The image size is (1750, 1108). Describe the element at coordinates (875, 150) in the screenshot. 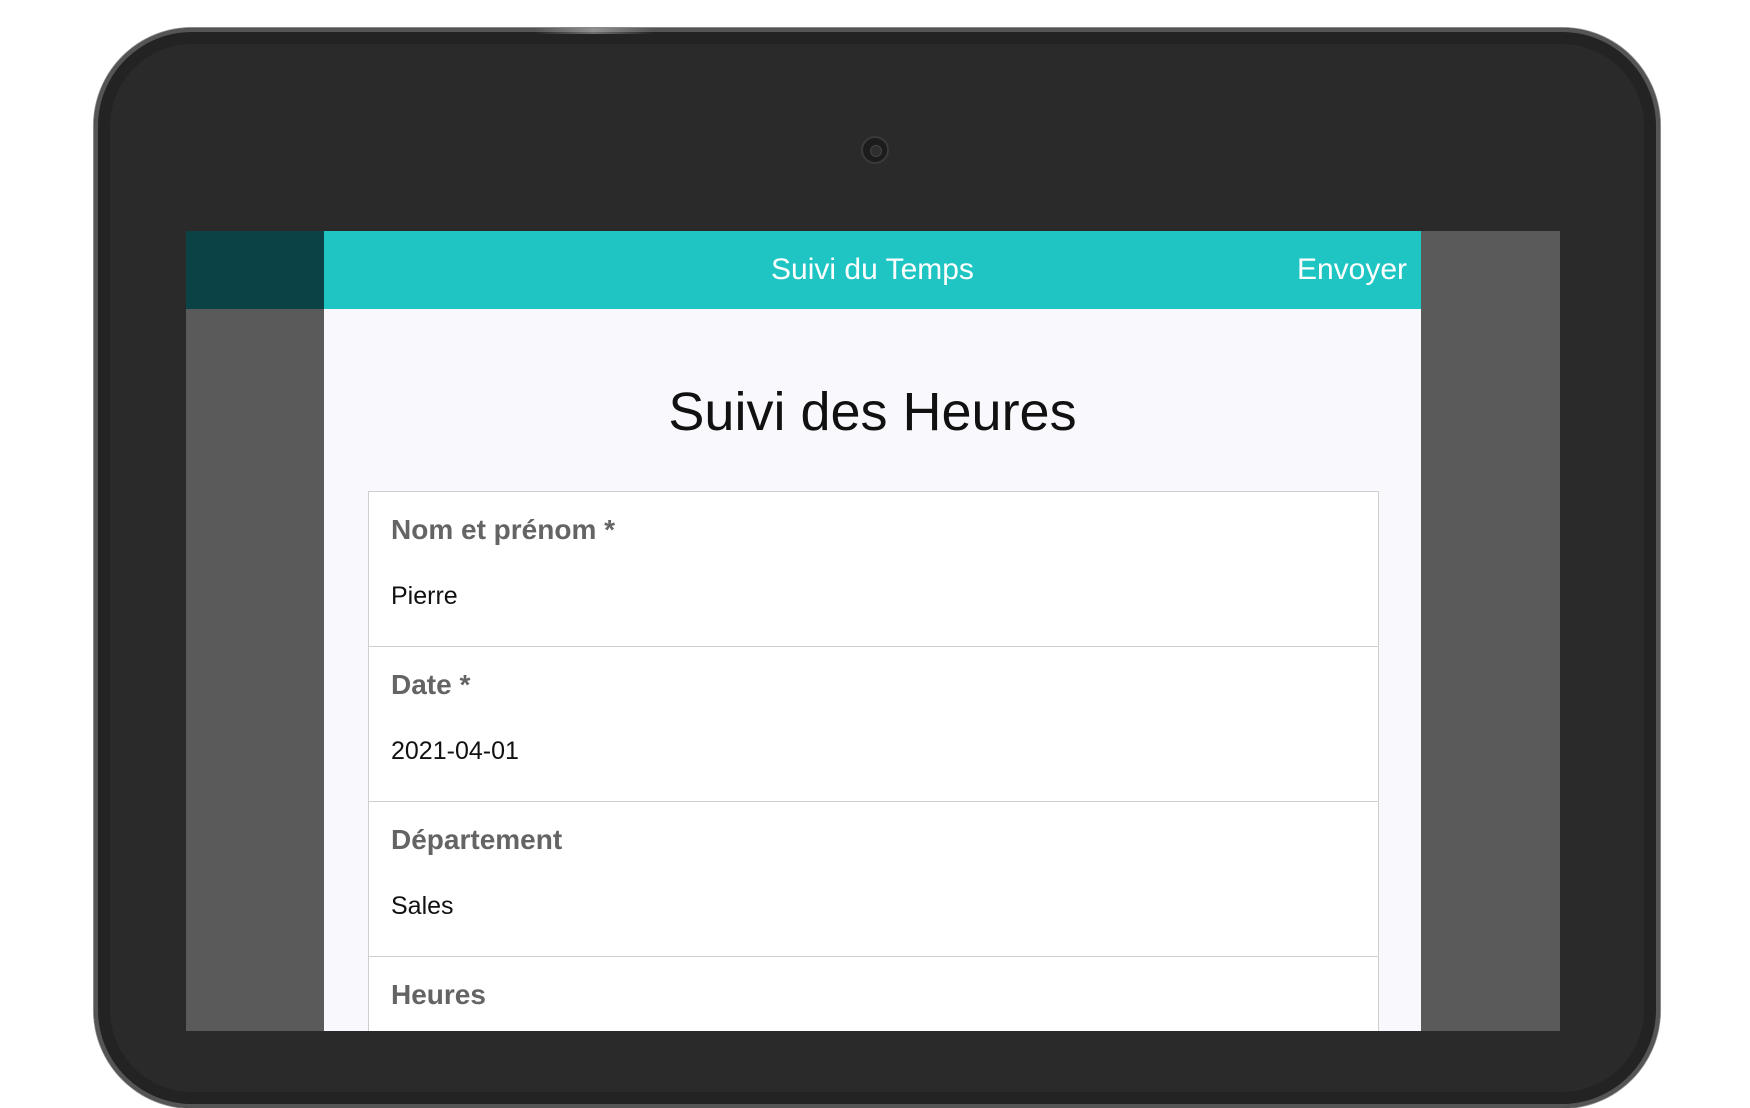

I see `front-camera-icon` at that location.